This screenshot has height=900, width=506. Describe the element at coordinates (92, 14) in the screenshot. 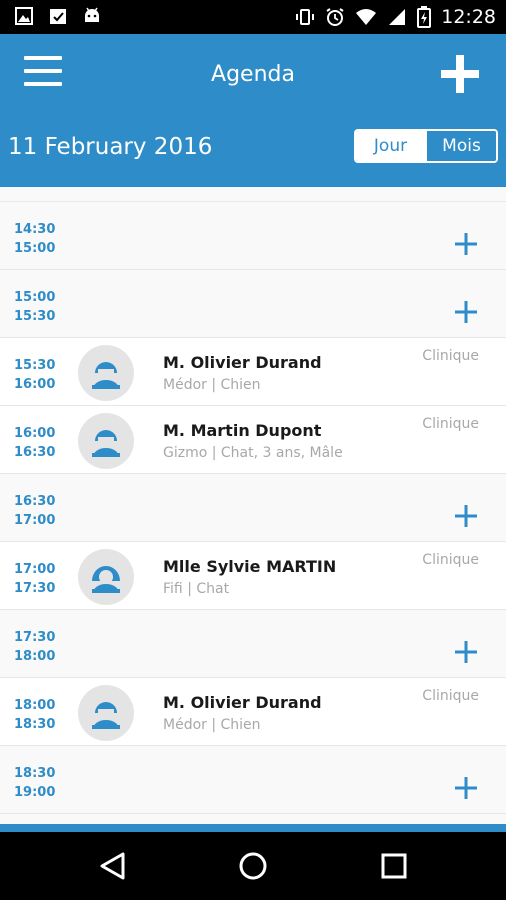

I see `android-icon` at that location.